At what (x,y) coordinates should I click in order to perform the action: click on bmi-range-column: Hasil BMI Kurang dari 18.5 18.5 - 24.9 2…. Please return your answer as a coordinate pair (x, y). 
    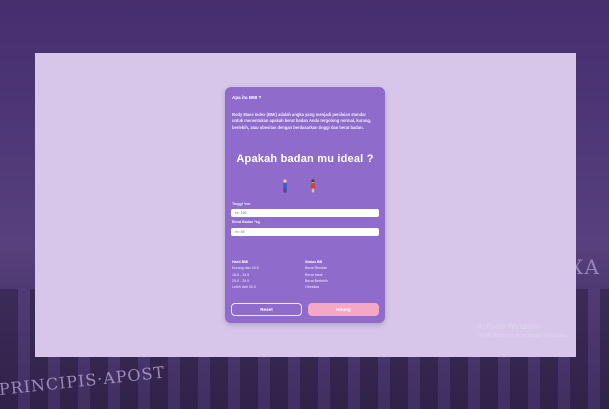
    Looking at the image, I should click on (245, 274).